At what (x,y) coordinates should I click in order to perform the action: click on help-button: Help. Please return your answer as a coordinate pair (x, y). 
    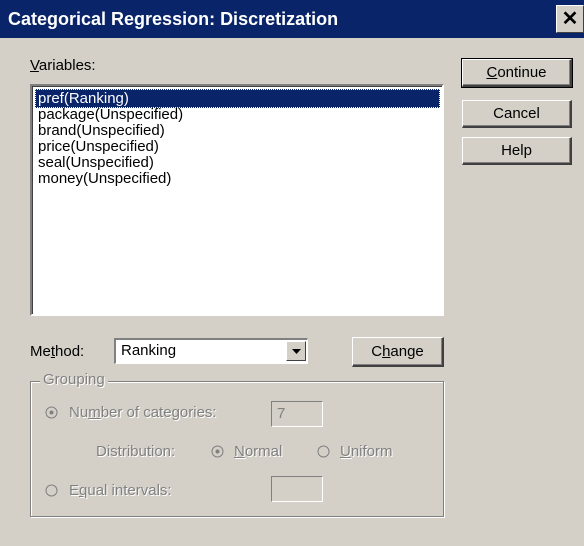
    Looking at the image, I should click on (517, 151).